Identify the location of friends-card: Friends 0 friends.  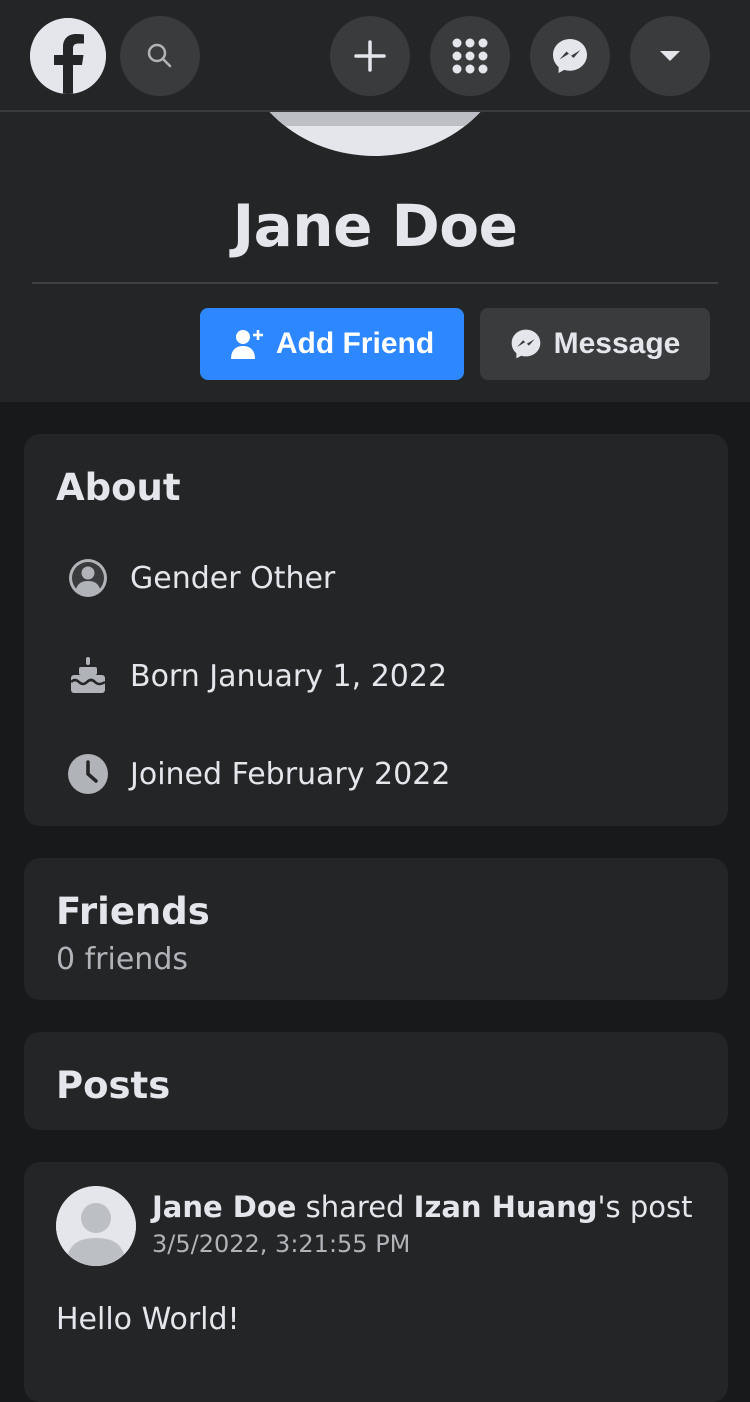
(376, 929).